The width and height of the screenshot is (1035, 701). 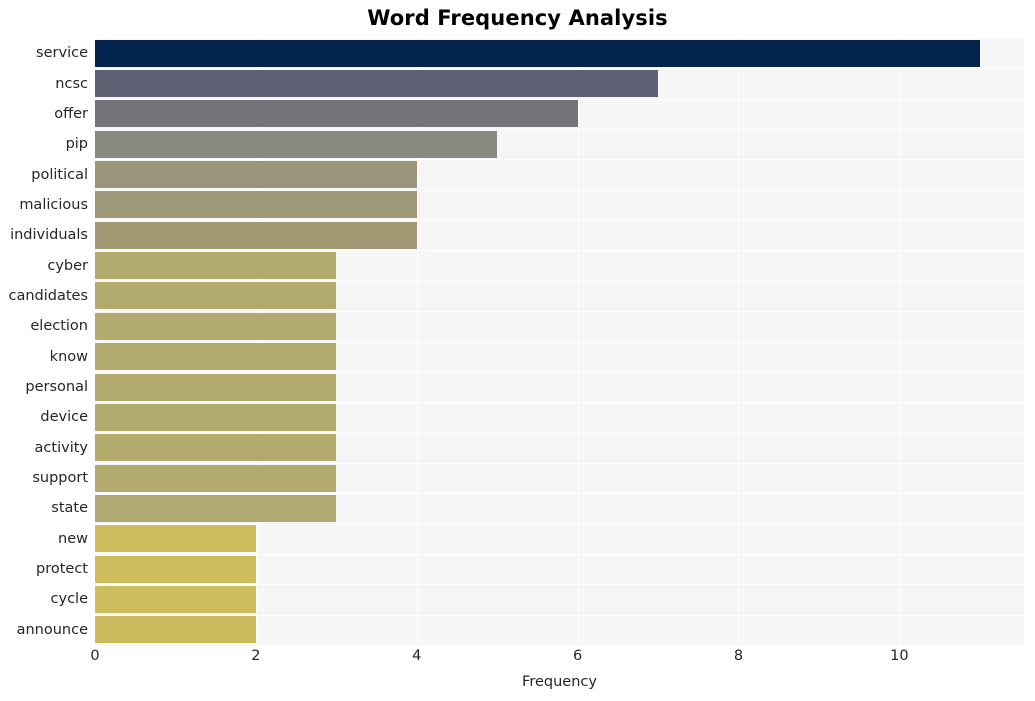 What do you see at coordinates (48, 295) in the screenshot?
I see `y-axis-tick-label: candidates` at bounding box center [48, 295].